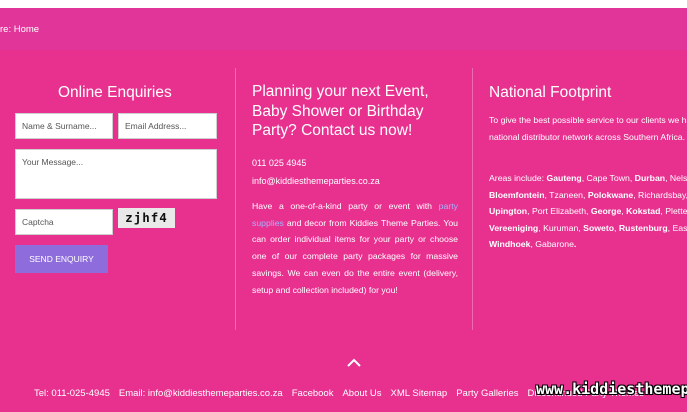 This screenshot has width=687, height=412. Describe the element at coordinates (343, 29) in the screenshot. I see `top-bar` at that location.